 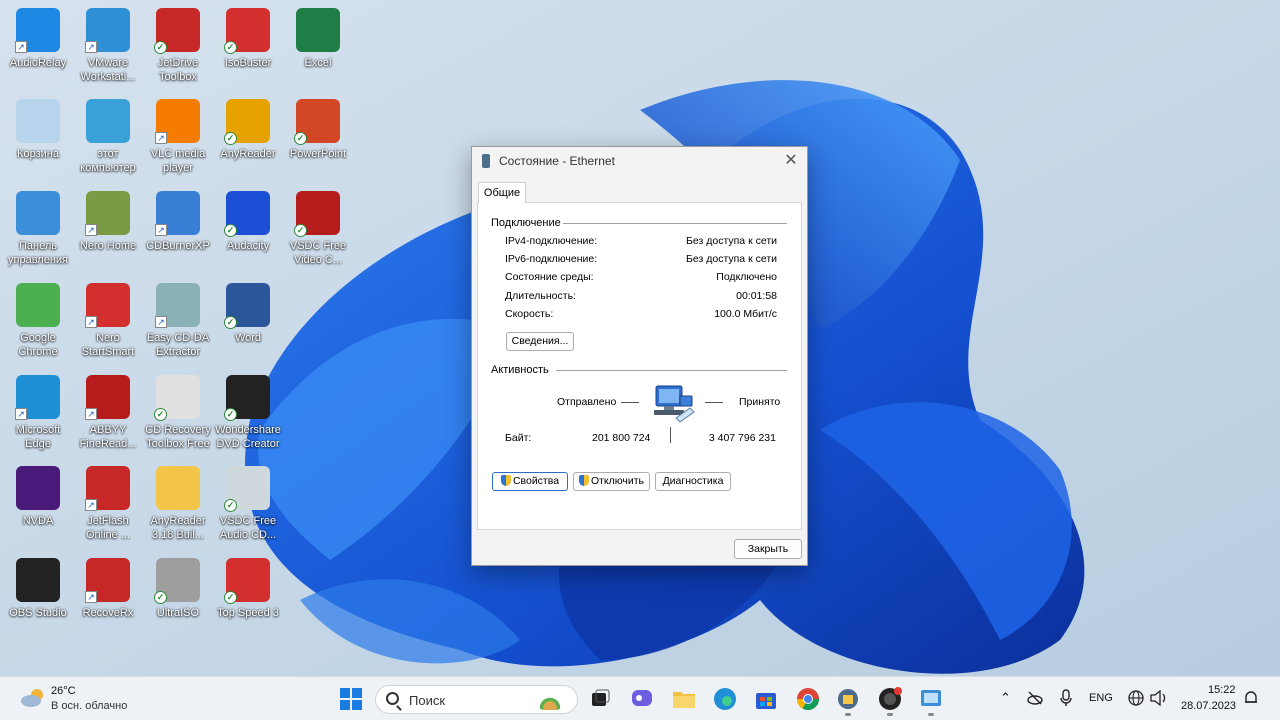 I want to click on desktop-icon: ✓ JetDrive Toolbox, so click(x=178, y=46).